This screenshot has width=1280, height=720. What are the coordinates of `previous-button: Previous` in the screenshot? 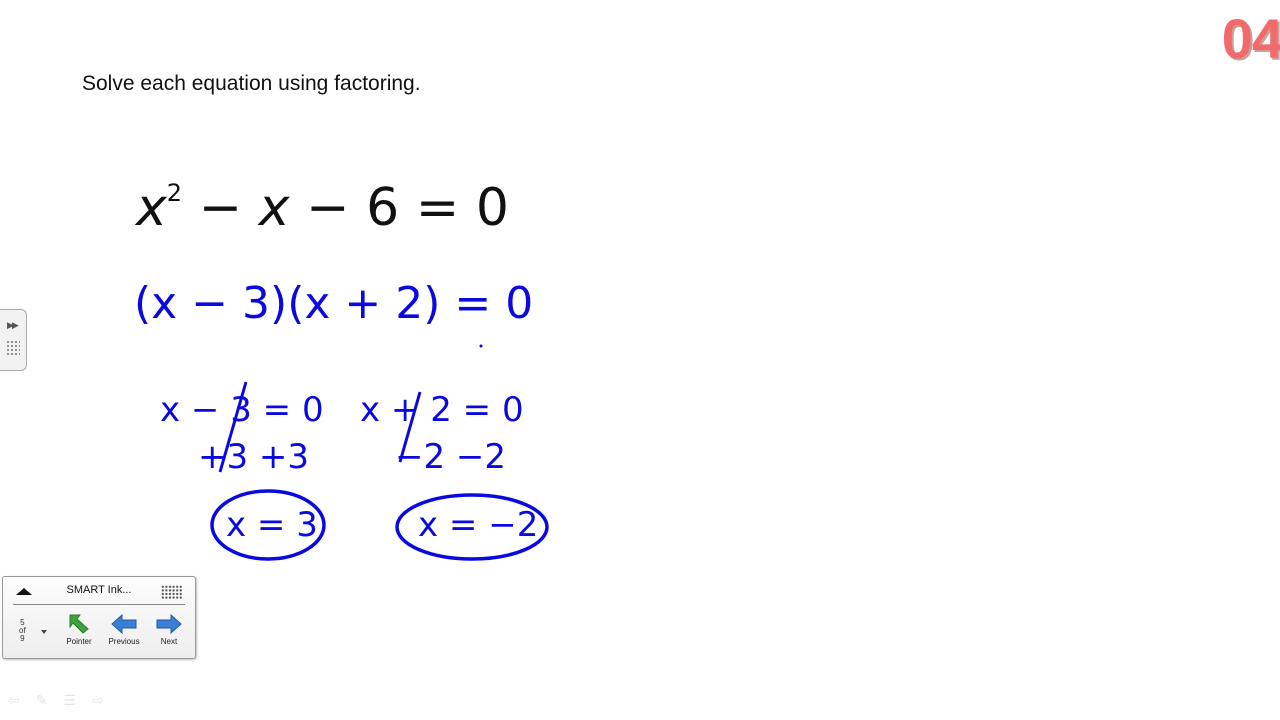 It's located at (124, 629).